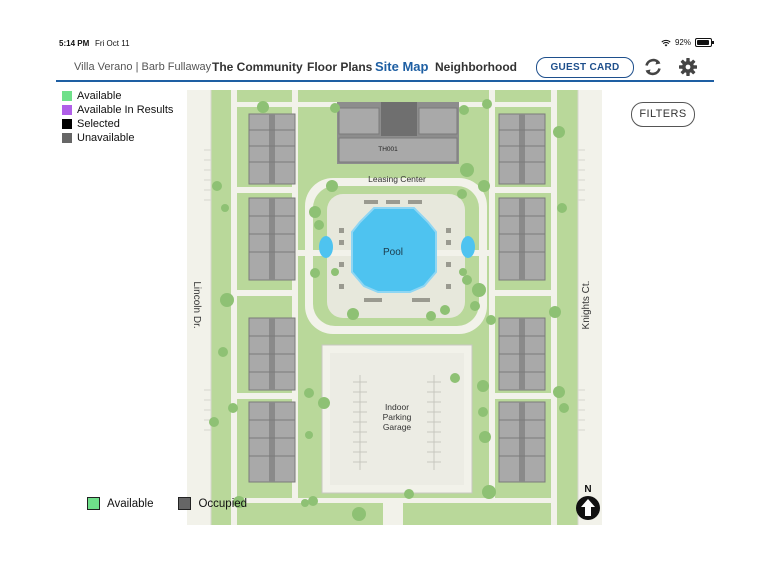 This screenshot has height=576, width=768. What do you see at coordinates (397, 407) in the screenshot?
I see `garage-label-1: Indoor` at bounding box center [397, 407].